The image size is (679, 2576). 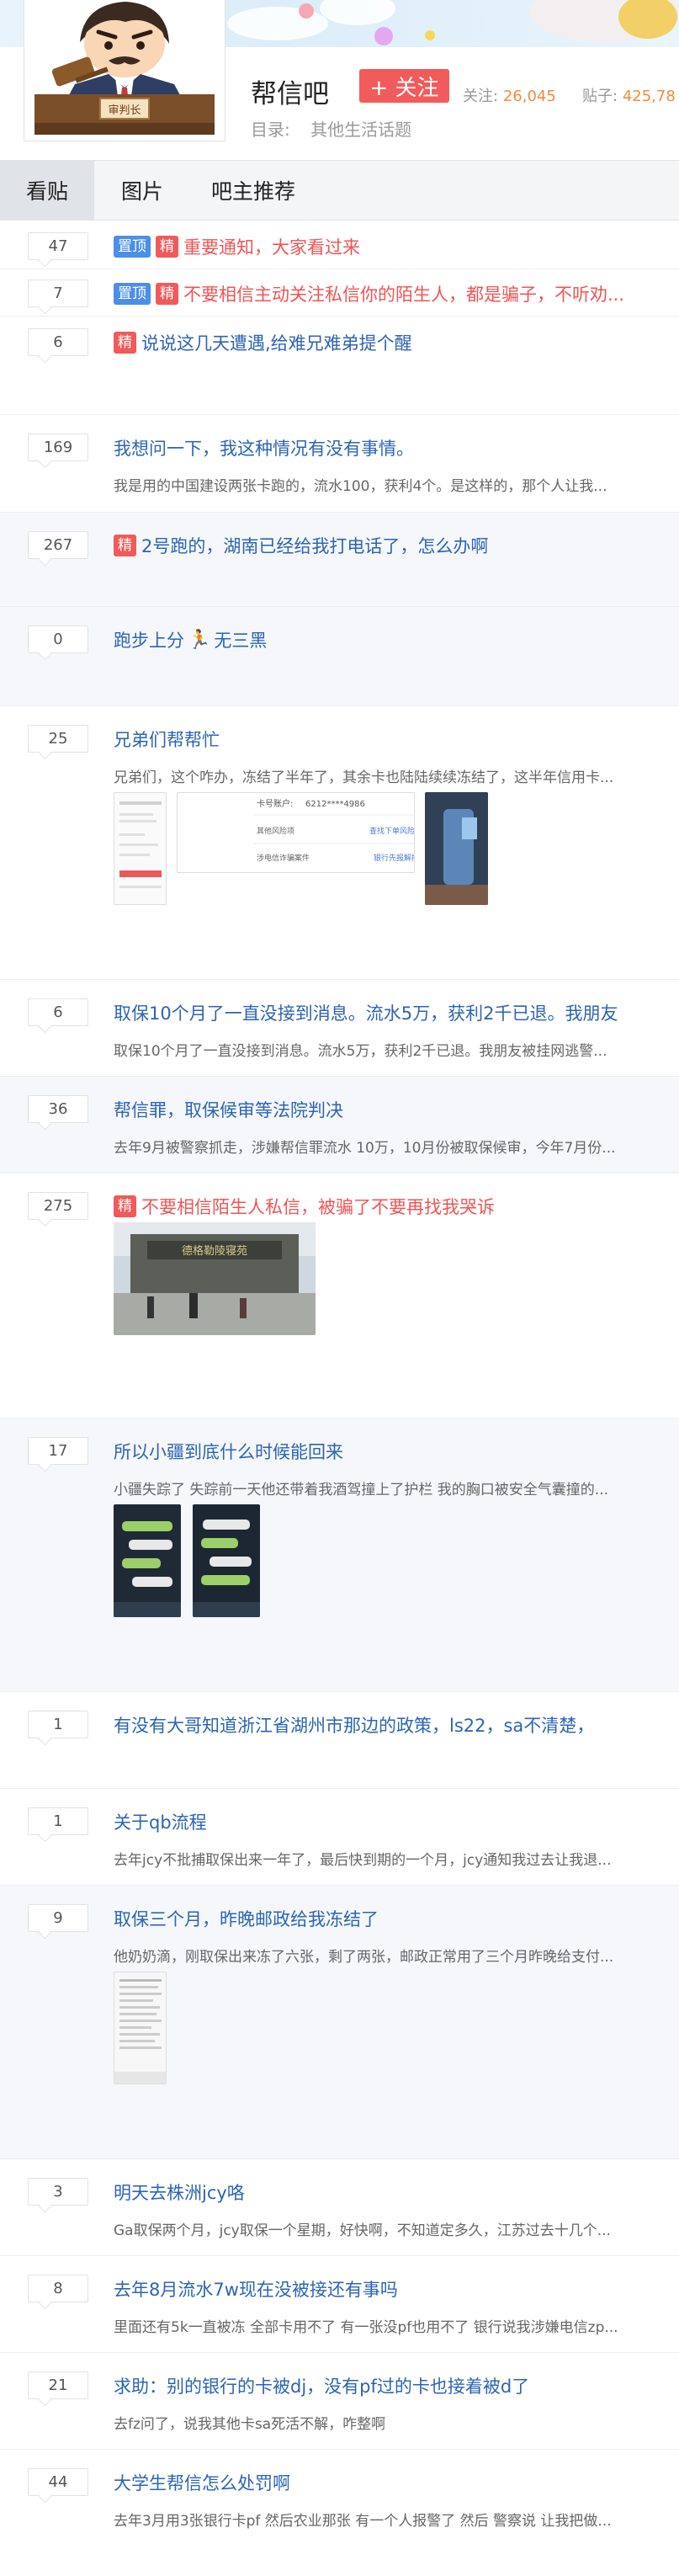 I want to click on svg-text: 涉电信诈骗案件, so click(x=283, y=858).